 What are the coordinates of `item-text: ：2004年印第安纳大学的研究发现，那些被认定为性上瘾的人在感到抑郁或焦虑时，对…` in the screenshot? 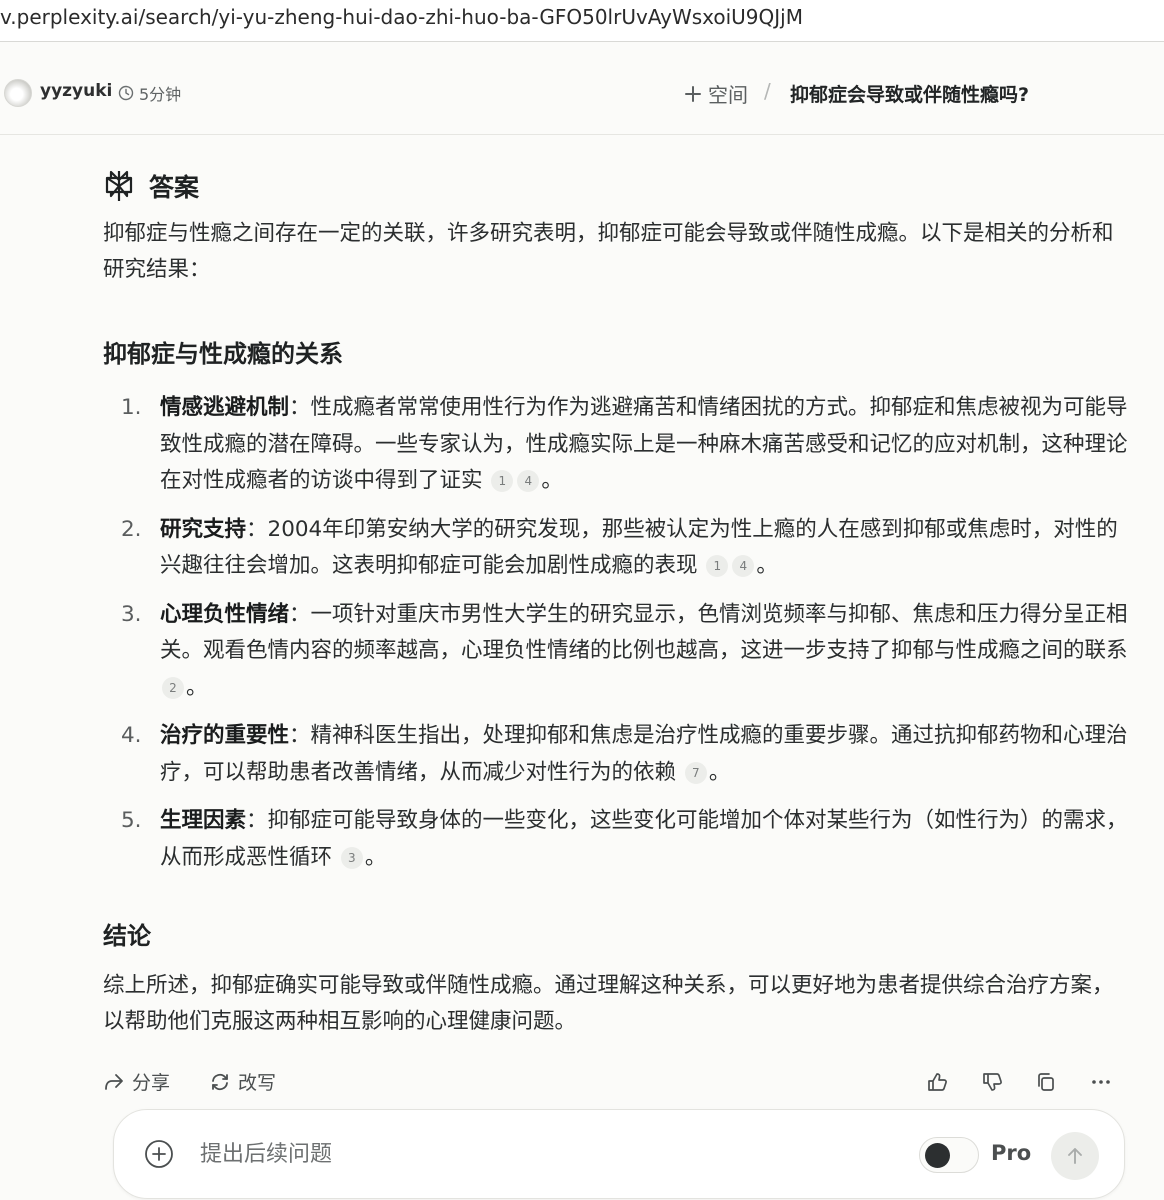 It's located at (639, 547).